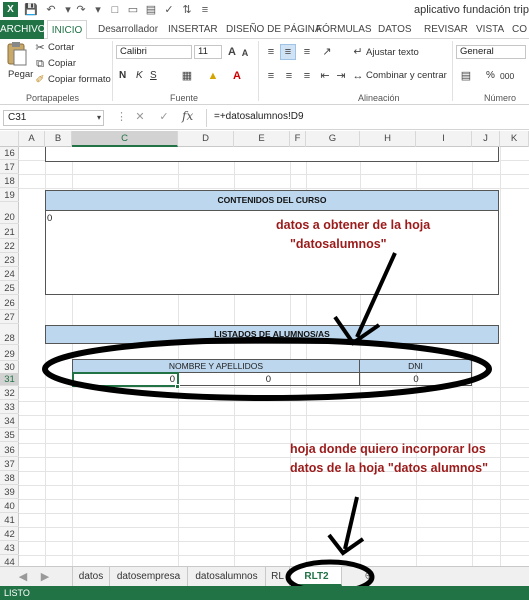 The height and width of the screenshot is (600, 529). What do you see at coordinates (490, 75) in the screenshot?
I see `percent-button: %` at bounding box center [490, 75].